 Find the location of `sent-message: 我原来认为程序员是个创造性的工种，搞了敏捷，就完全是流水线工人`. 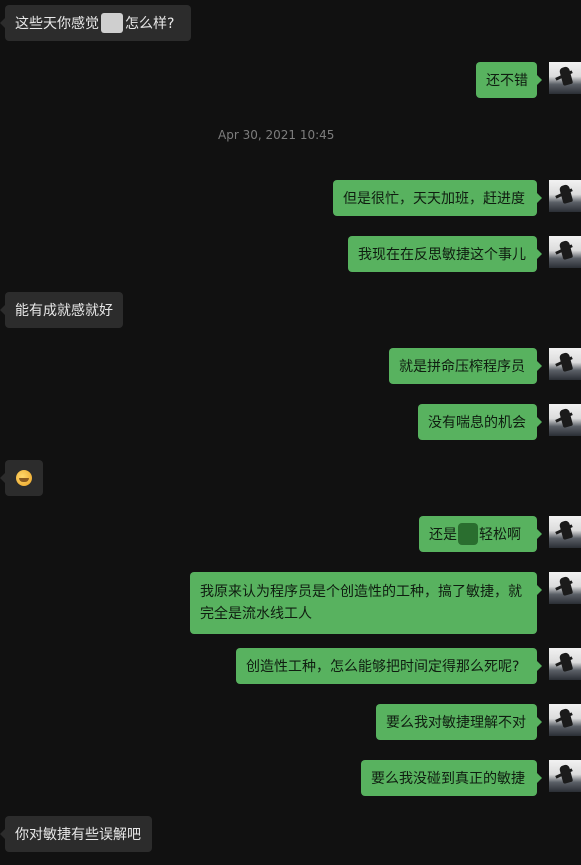

sent-message: 我原来认为程序员是个创造性的工种，搞了敏捷，就完全是流水线工人 is located at coordinates (366, 603).